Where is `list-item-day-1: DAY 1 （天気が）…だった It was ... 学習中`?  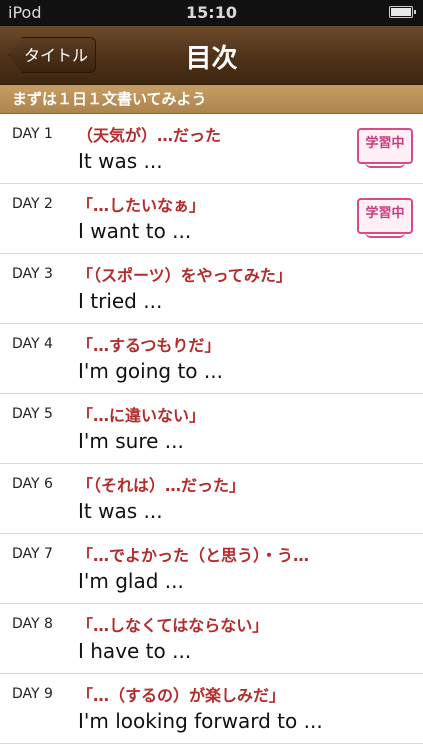 list-item-day-1: DAY 1 （天気が）…だった It was ... 学習中 is located at coordinates (211, 149).